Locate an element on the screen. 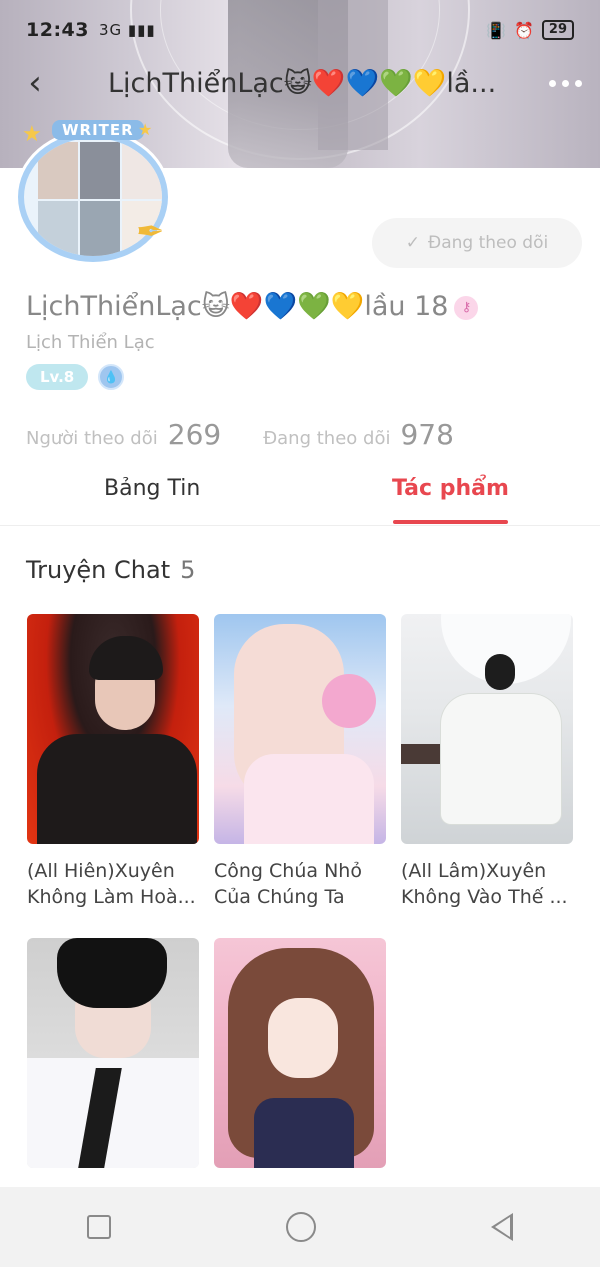 Image resolution: width=600 pixels, height=1267 pixels. display-name: LịchThiểnLạc😺❤️💙💚💛lầu 18 ⚷ is located at coordinates (252, 306).